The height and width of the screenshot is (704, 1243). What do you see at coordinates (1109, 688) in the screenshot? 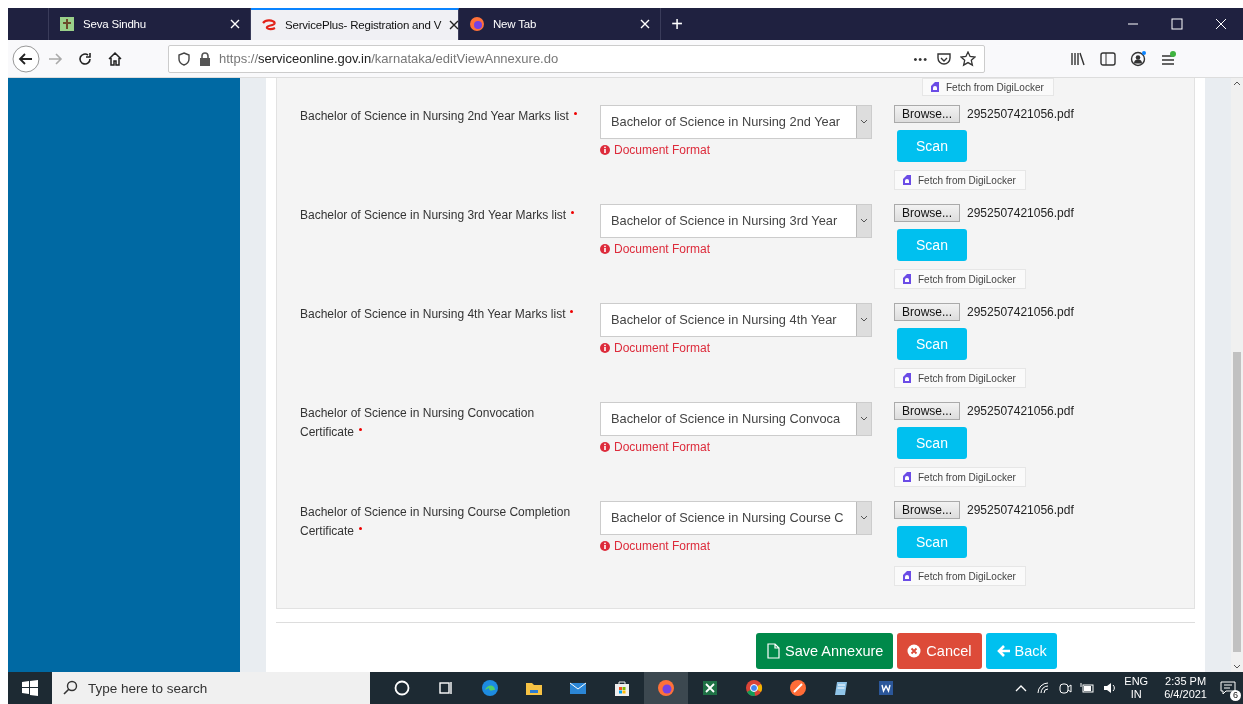
I see `speaker-icon` at bounding box center [1109, 688].